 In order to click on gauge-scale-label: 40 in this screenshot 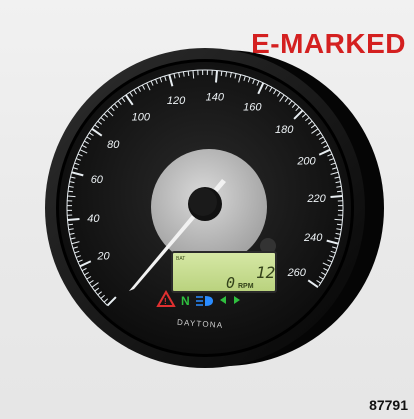, I will do `click(93, 219)`.